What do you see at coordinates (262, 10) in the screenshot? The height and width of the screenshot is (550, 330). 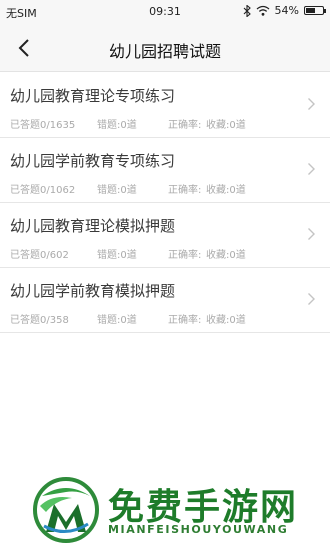 I see `wifi-icon` at bounding box center [262, 10].